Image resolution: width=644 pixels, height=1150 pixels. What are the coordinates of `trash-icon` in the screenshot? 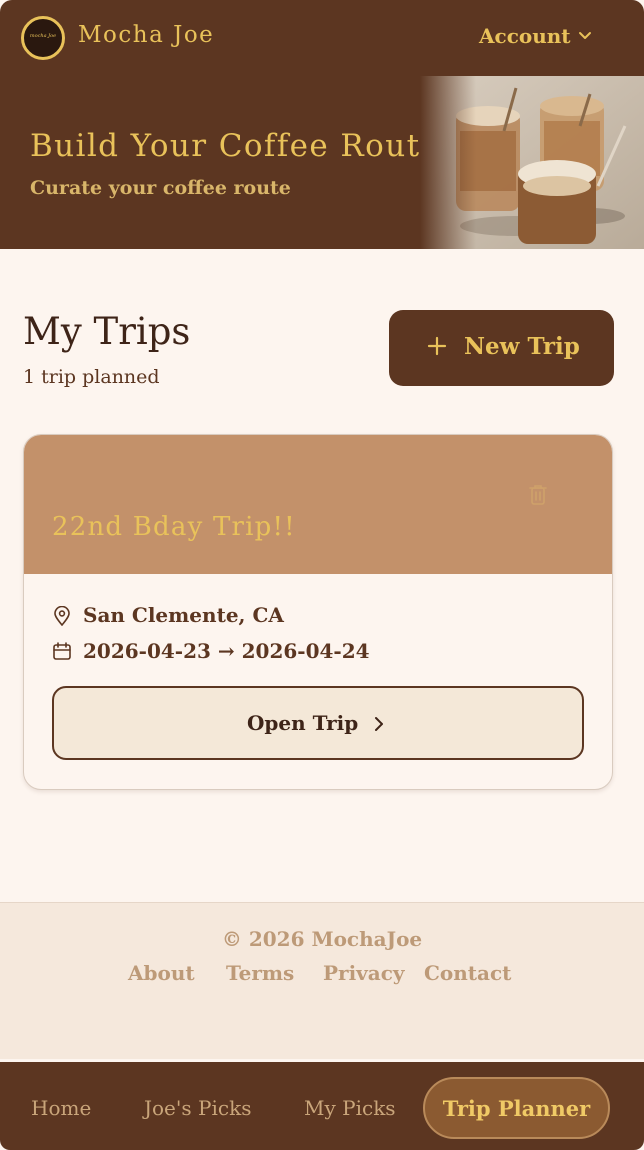 It's located at (538, 495).